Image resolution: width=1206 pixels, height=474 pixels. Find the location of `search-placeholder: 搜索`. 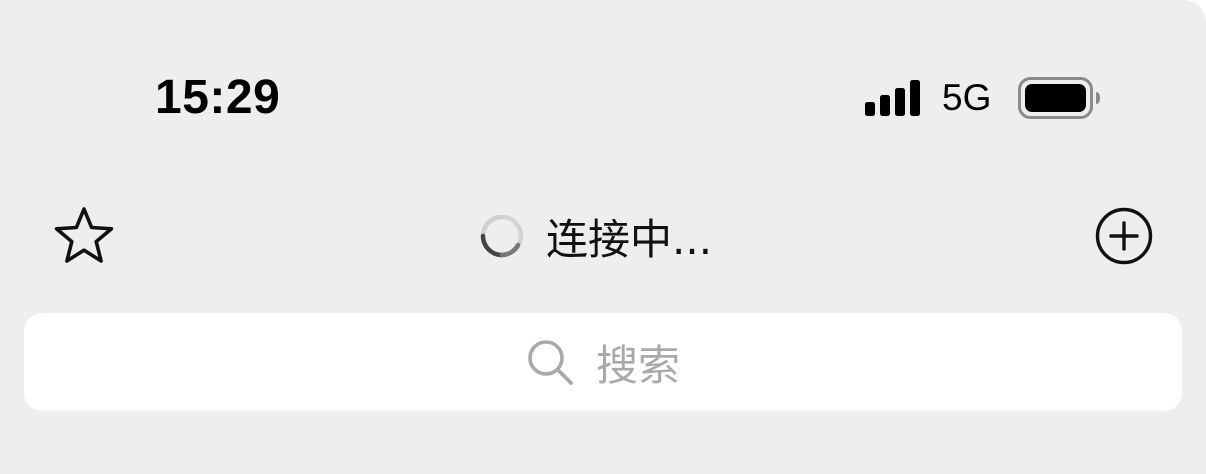

search-placeholder: 搜索 is located at coordinates (637, 365).